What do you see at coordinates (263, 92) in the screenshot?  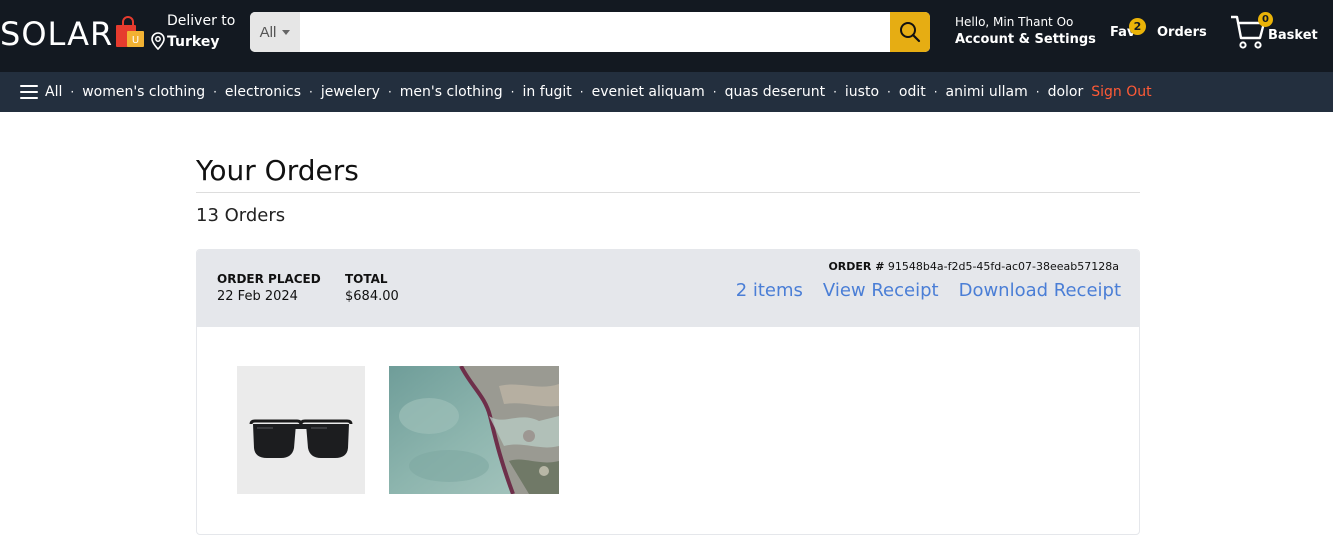 I see `nav-category: electronics` at bounding box center [263, 92].